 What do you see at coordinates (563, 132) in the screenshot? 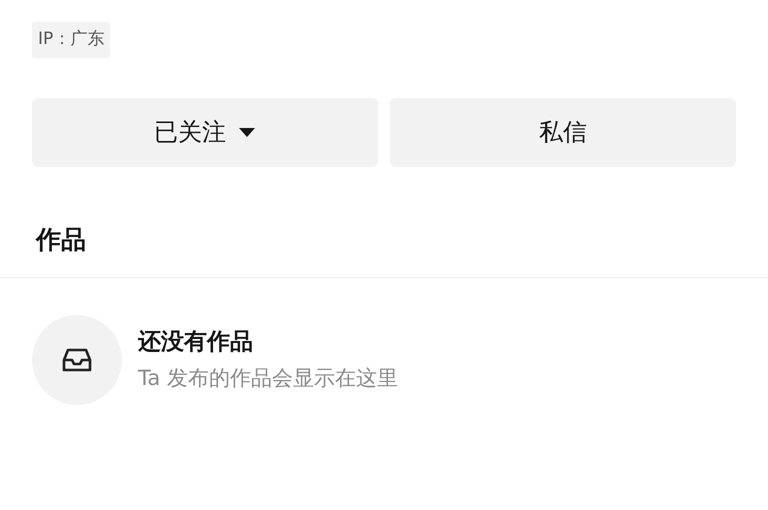
I see `message-button: 私信` at bounding box center [563, 132].